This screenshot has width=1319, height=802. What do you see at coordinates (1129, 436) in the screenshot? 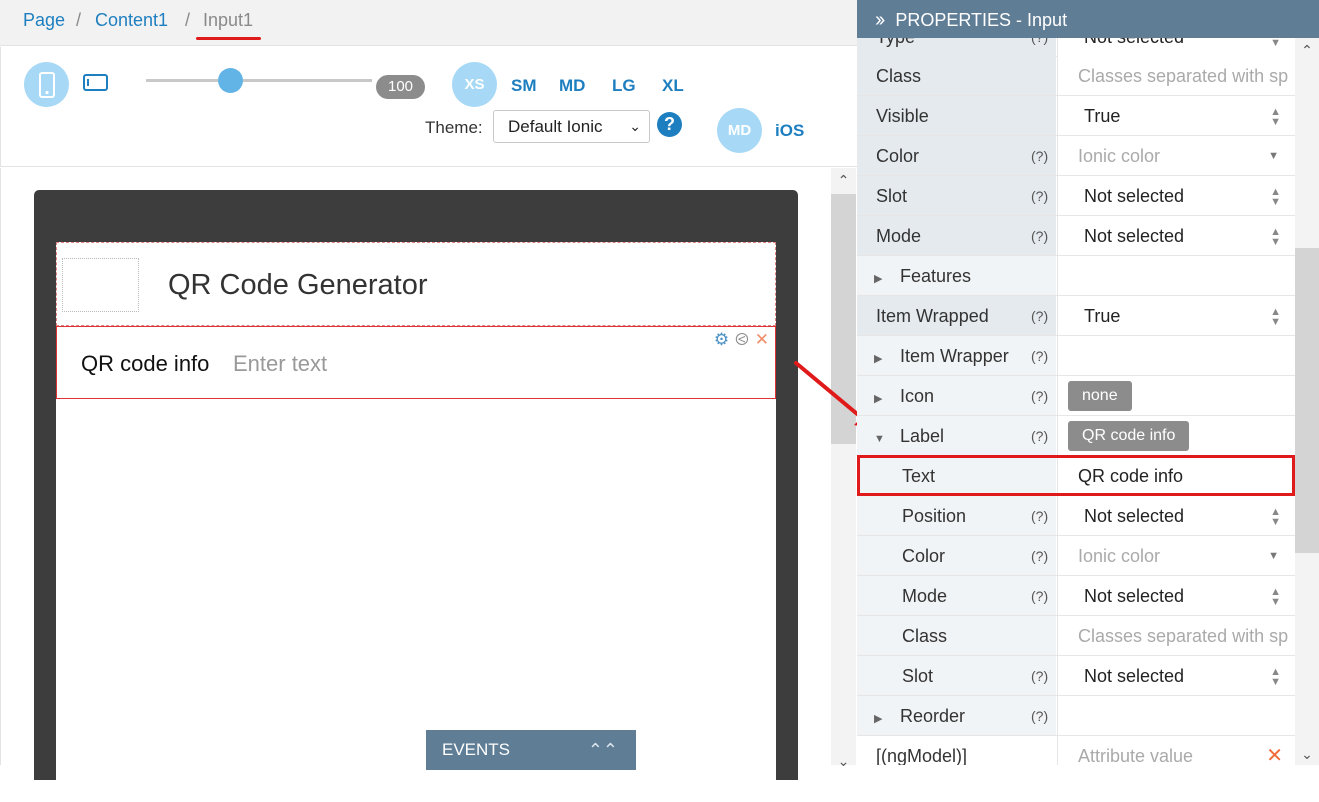
I see `label-value-badge: QR code info` at bounding box center [1129, 436].